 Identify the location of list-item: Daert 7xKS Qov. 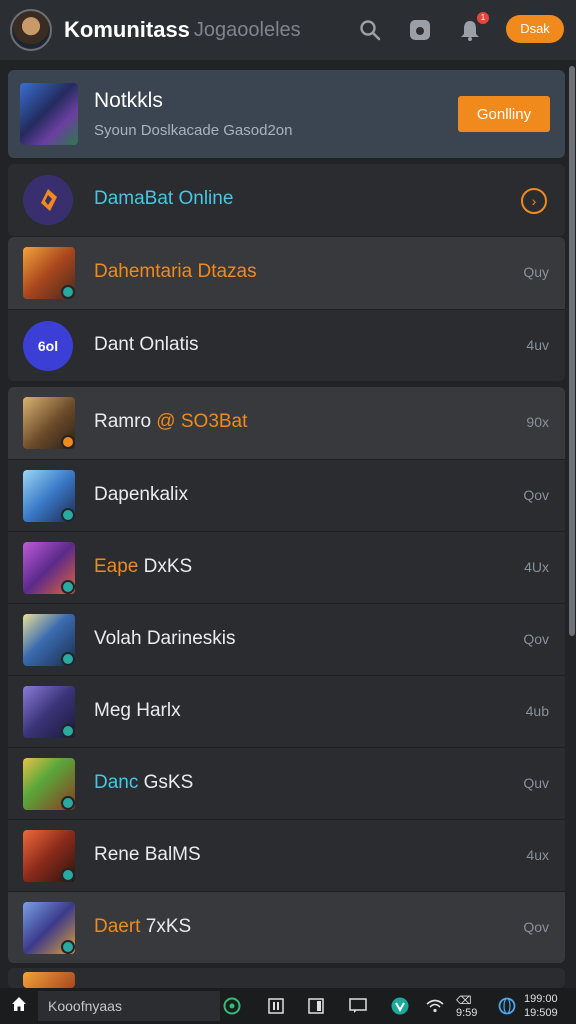
(286, 927).